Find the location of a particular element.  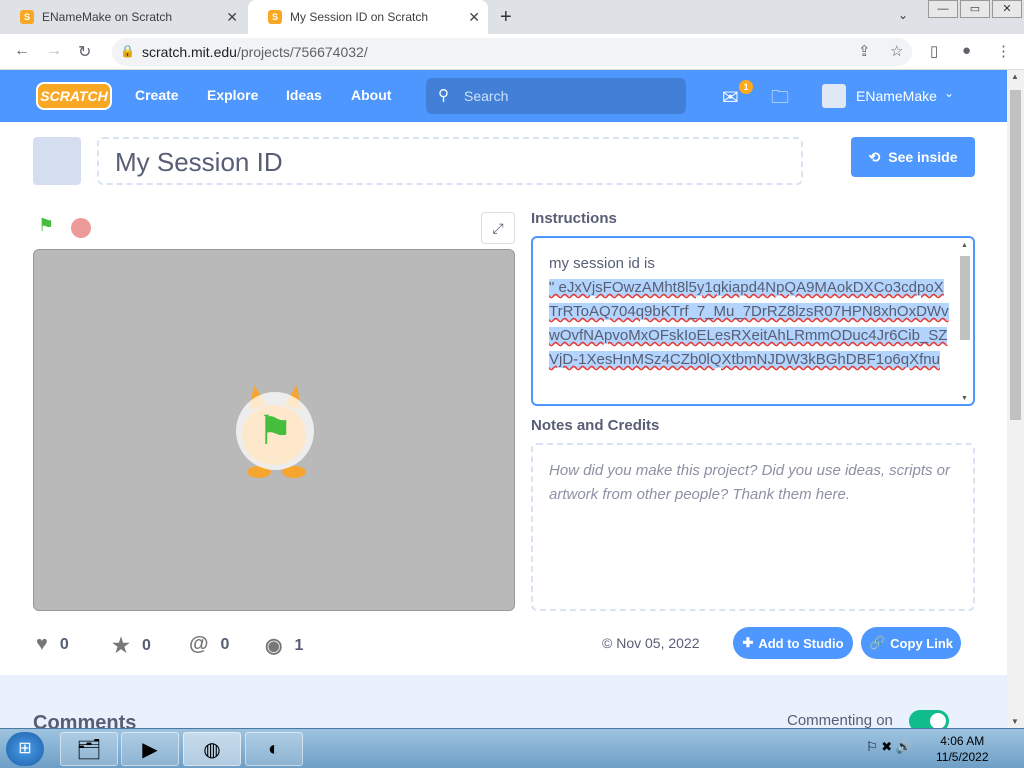

menu-kebab-icon: ⋮ is located at coordinates (1003, 51).